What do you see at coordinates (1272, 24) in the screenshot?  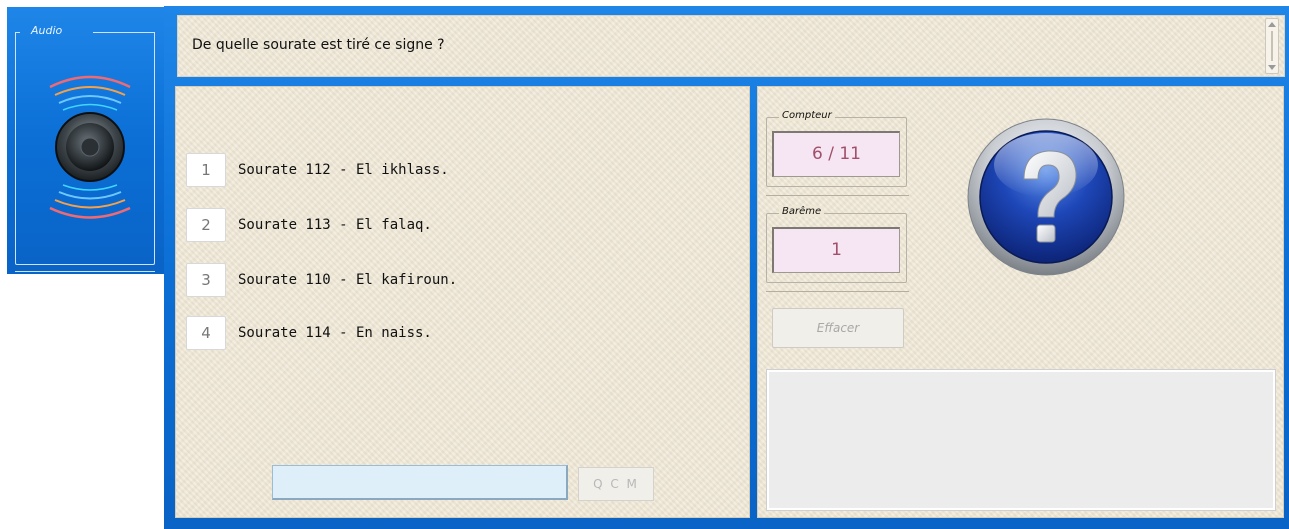 I see `scroll-up-icon` at bounding box center [1272, 24].